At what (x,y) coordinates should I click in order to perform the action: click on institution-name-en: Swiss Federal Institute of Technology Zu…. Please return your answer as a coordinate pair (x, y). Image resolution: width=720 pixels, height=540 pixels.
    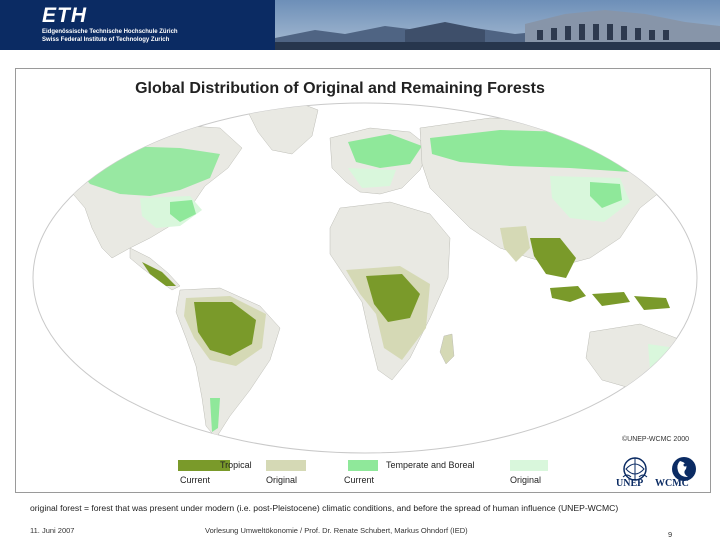
    Looking at the image, I should click on (106, 40).